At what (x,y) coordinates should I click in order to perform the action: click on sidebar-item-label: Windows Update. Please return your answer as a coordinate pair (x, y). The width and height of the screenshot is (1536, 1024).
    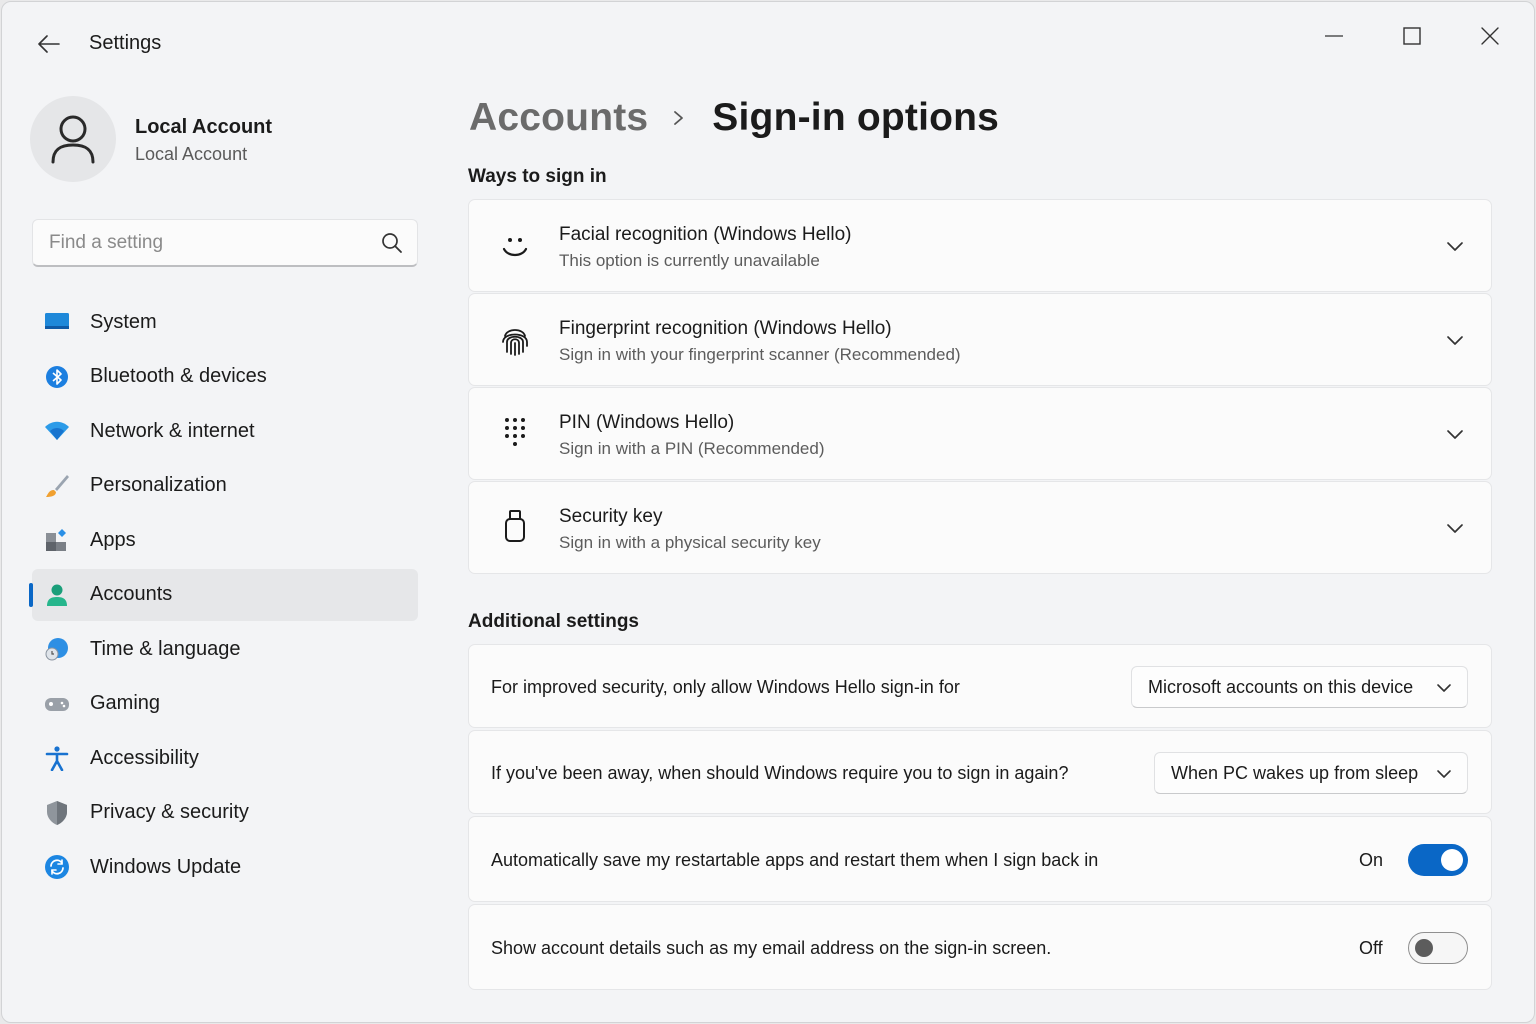
    Looking at the image, I should click on (166, 866).